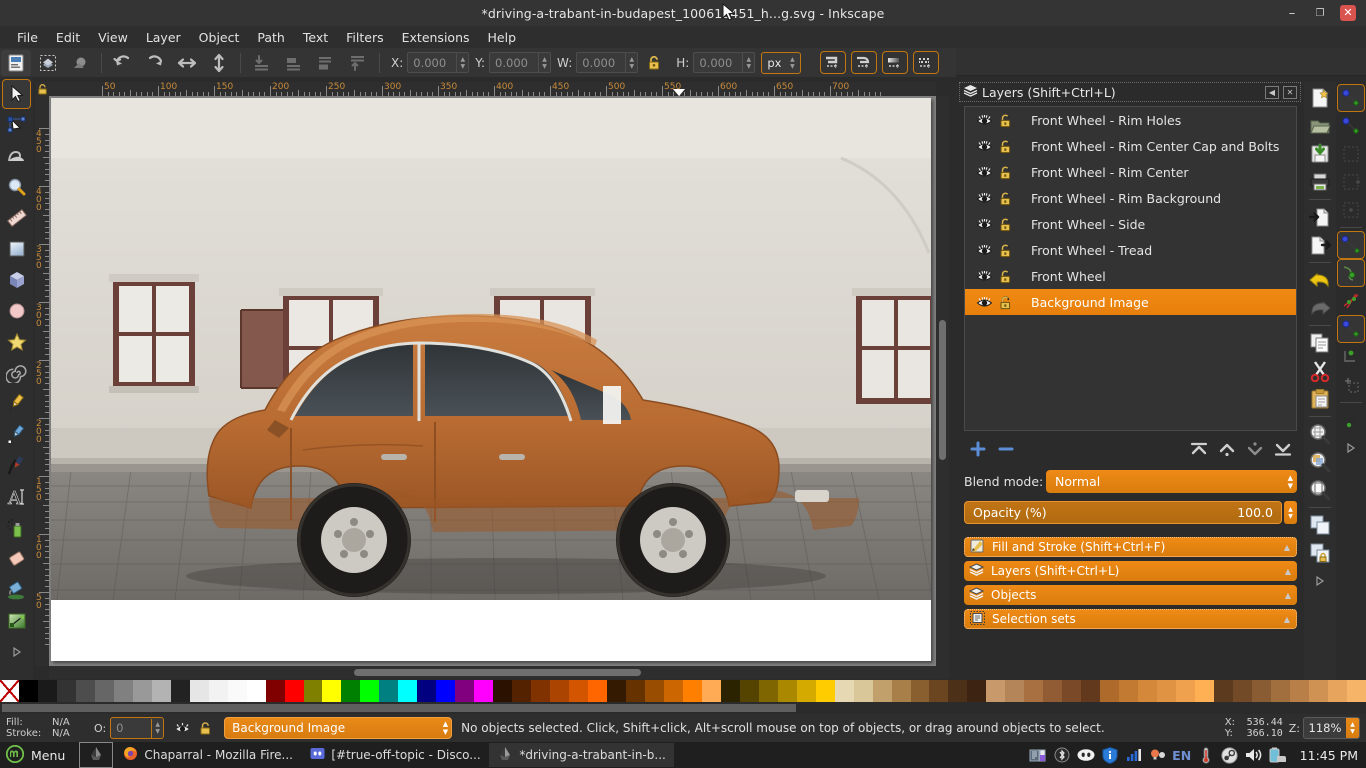  Describe the element at coordinates (1351, 273) in the screenshot. I see `snap-paths-button` at that location.